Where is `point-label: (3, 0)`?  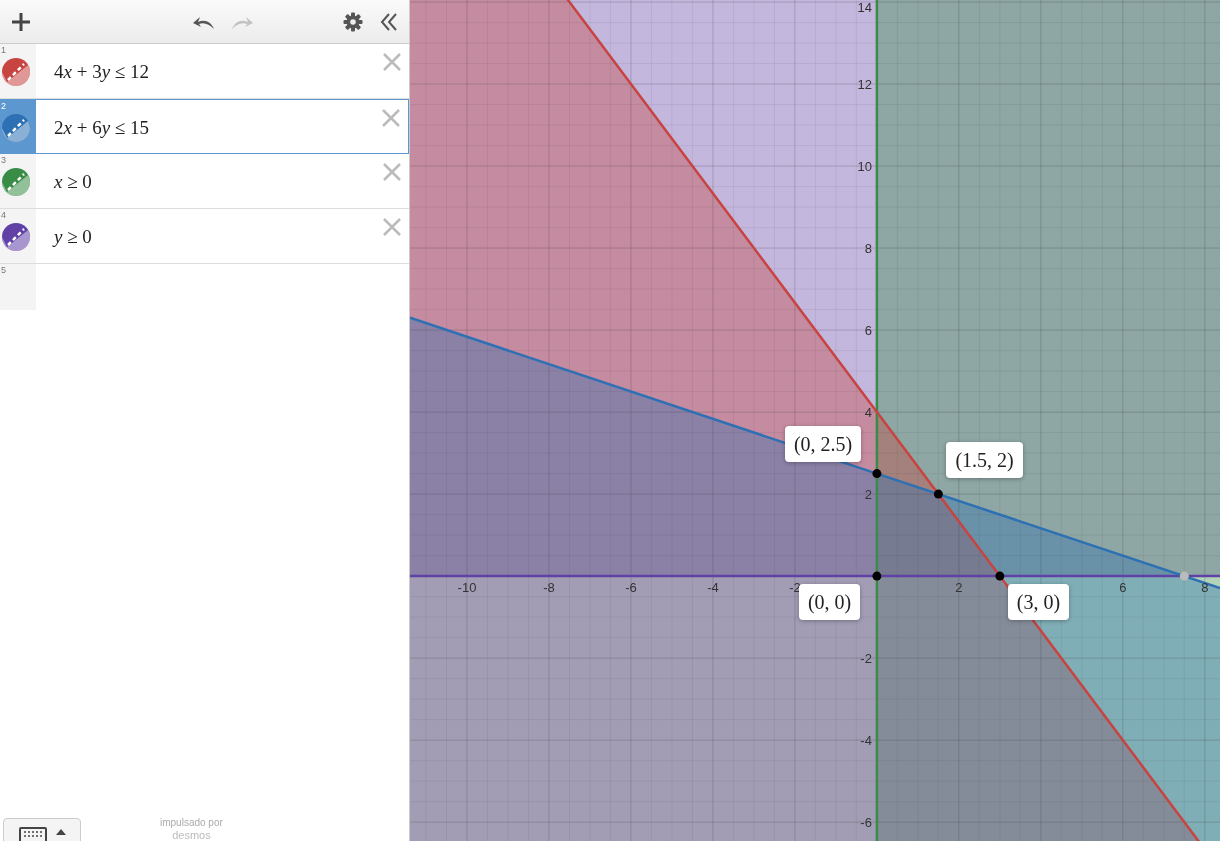
point-label: (3, 0) is located at coordinates (1038, 602).